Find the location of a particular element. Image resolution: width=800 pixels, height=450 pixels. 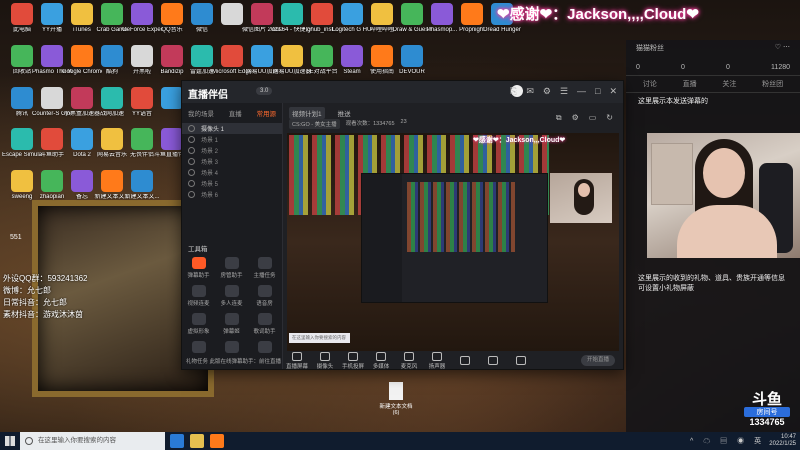

taskbar-search: 在这里输入你要搜索的内容 is located at coordinates (92, 441).